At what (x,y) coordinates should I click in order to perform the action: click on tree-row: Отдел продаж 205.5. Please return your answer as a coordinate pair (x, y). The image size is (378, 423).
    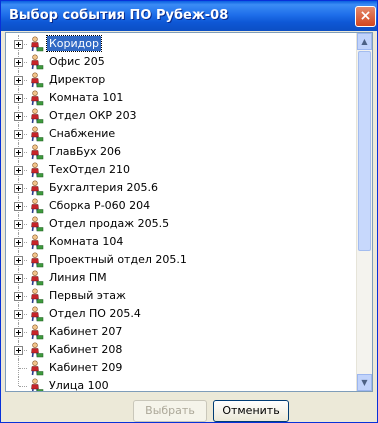
    Looking at the image, I should click on (181, 224).